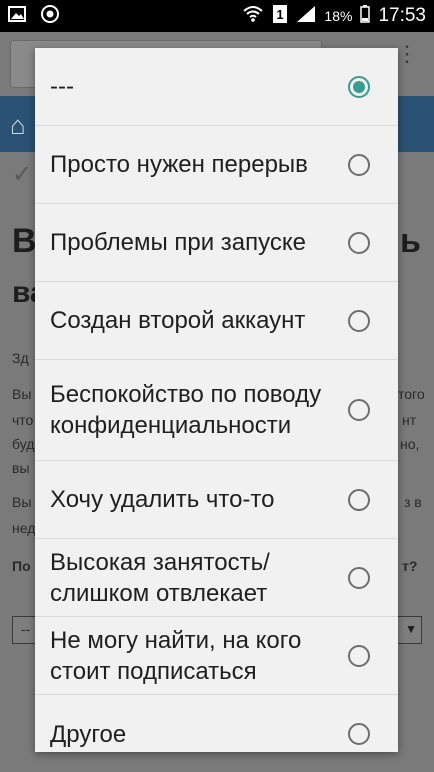 Image resolution: width=434 pixels, height=772 pixels. I want to click on option-none: ---, so click(216, 87).